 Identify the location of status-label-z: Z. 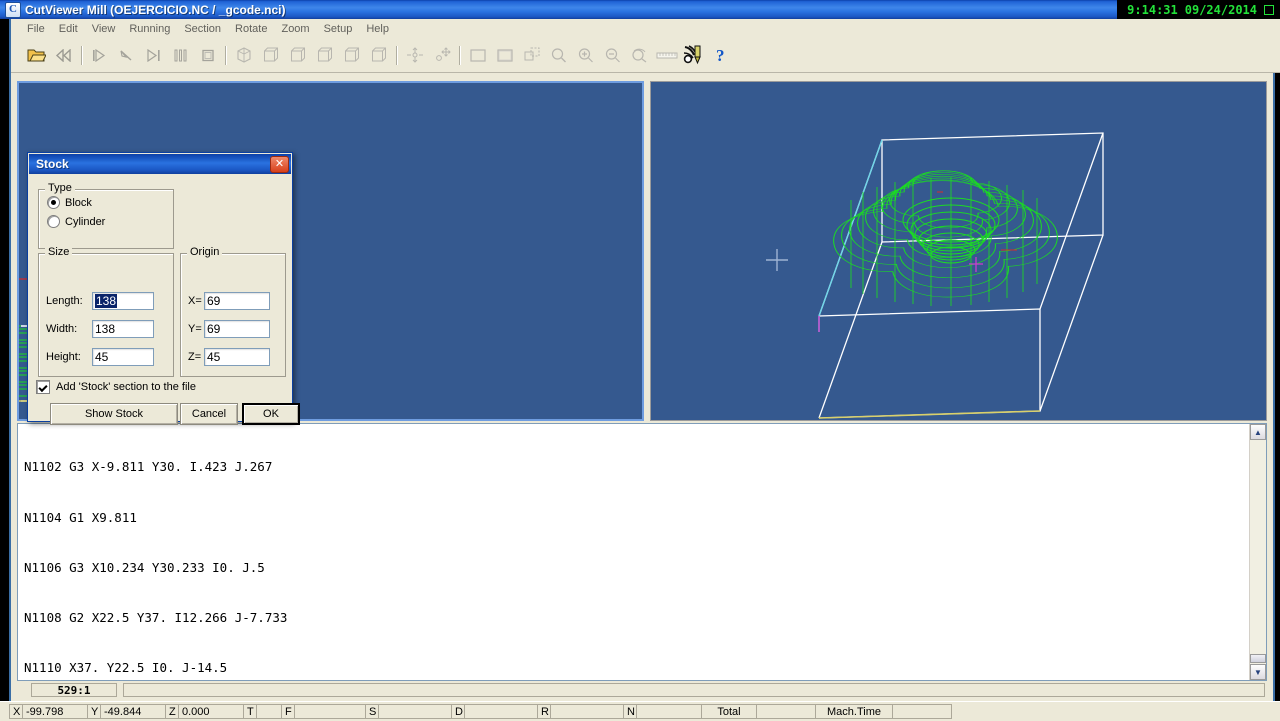
(172, 711).